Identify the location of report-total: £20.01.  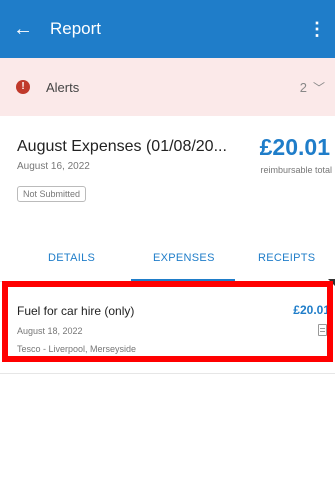
(294, 147).